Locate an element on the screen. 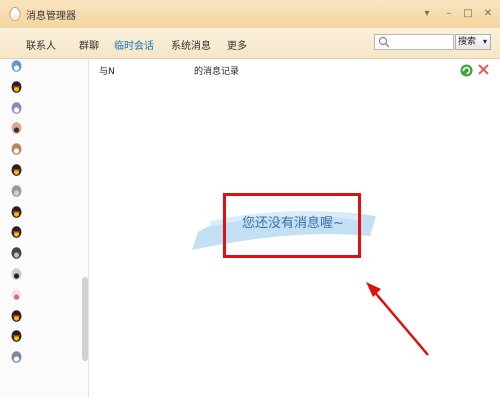 The width and height of the screenshot is (500, 398). maximize-button: □ is located at coordinates (468, 14).